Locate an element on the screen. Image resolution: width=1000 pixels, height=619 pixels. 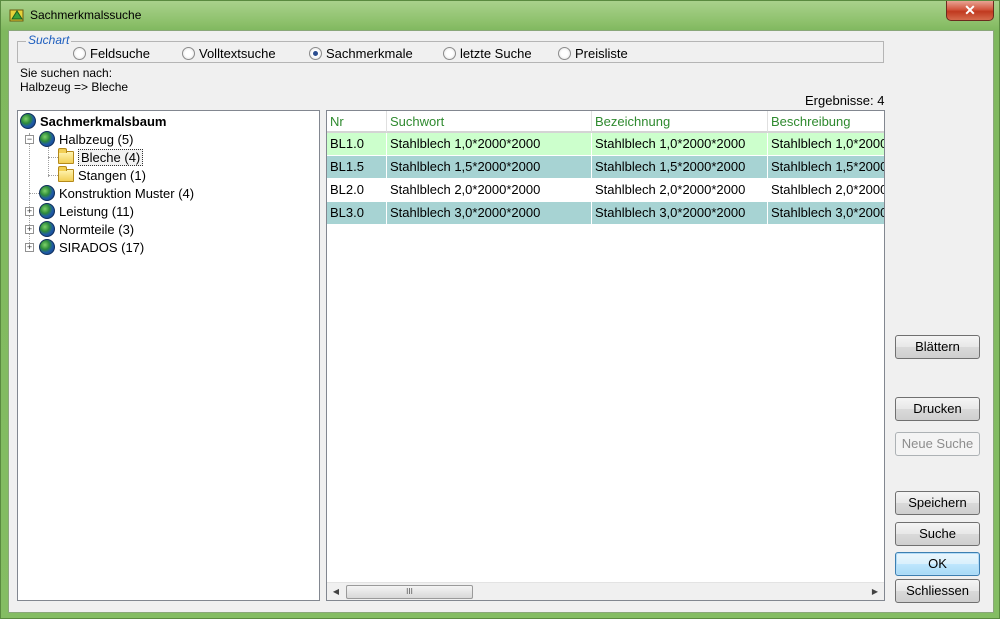
cell-beschreibung: Stahlblech 3,0*2000*2000 is located at coordinates (826, 213).